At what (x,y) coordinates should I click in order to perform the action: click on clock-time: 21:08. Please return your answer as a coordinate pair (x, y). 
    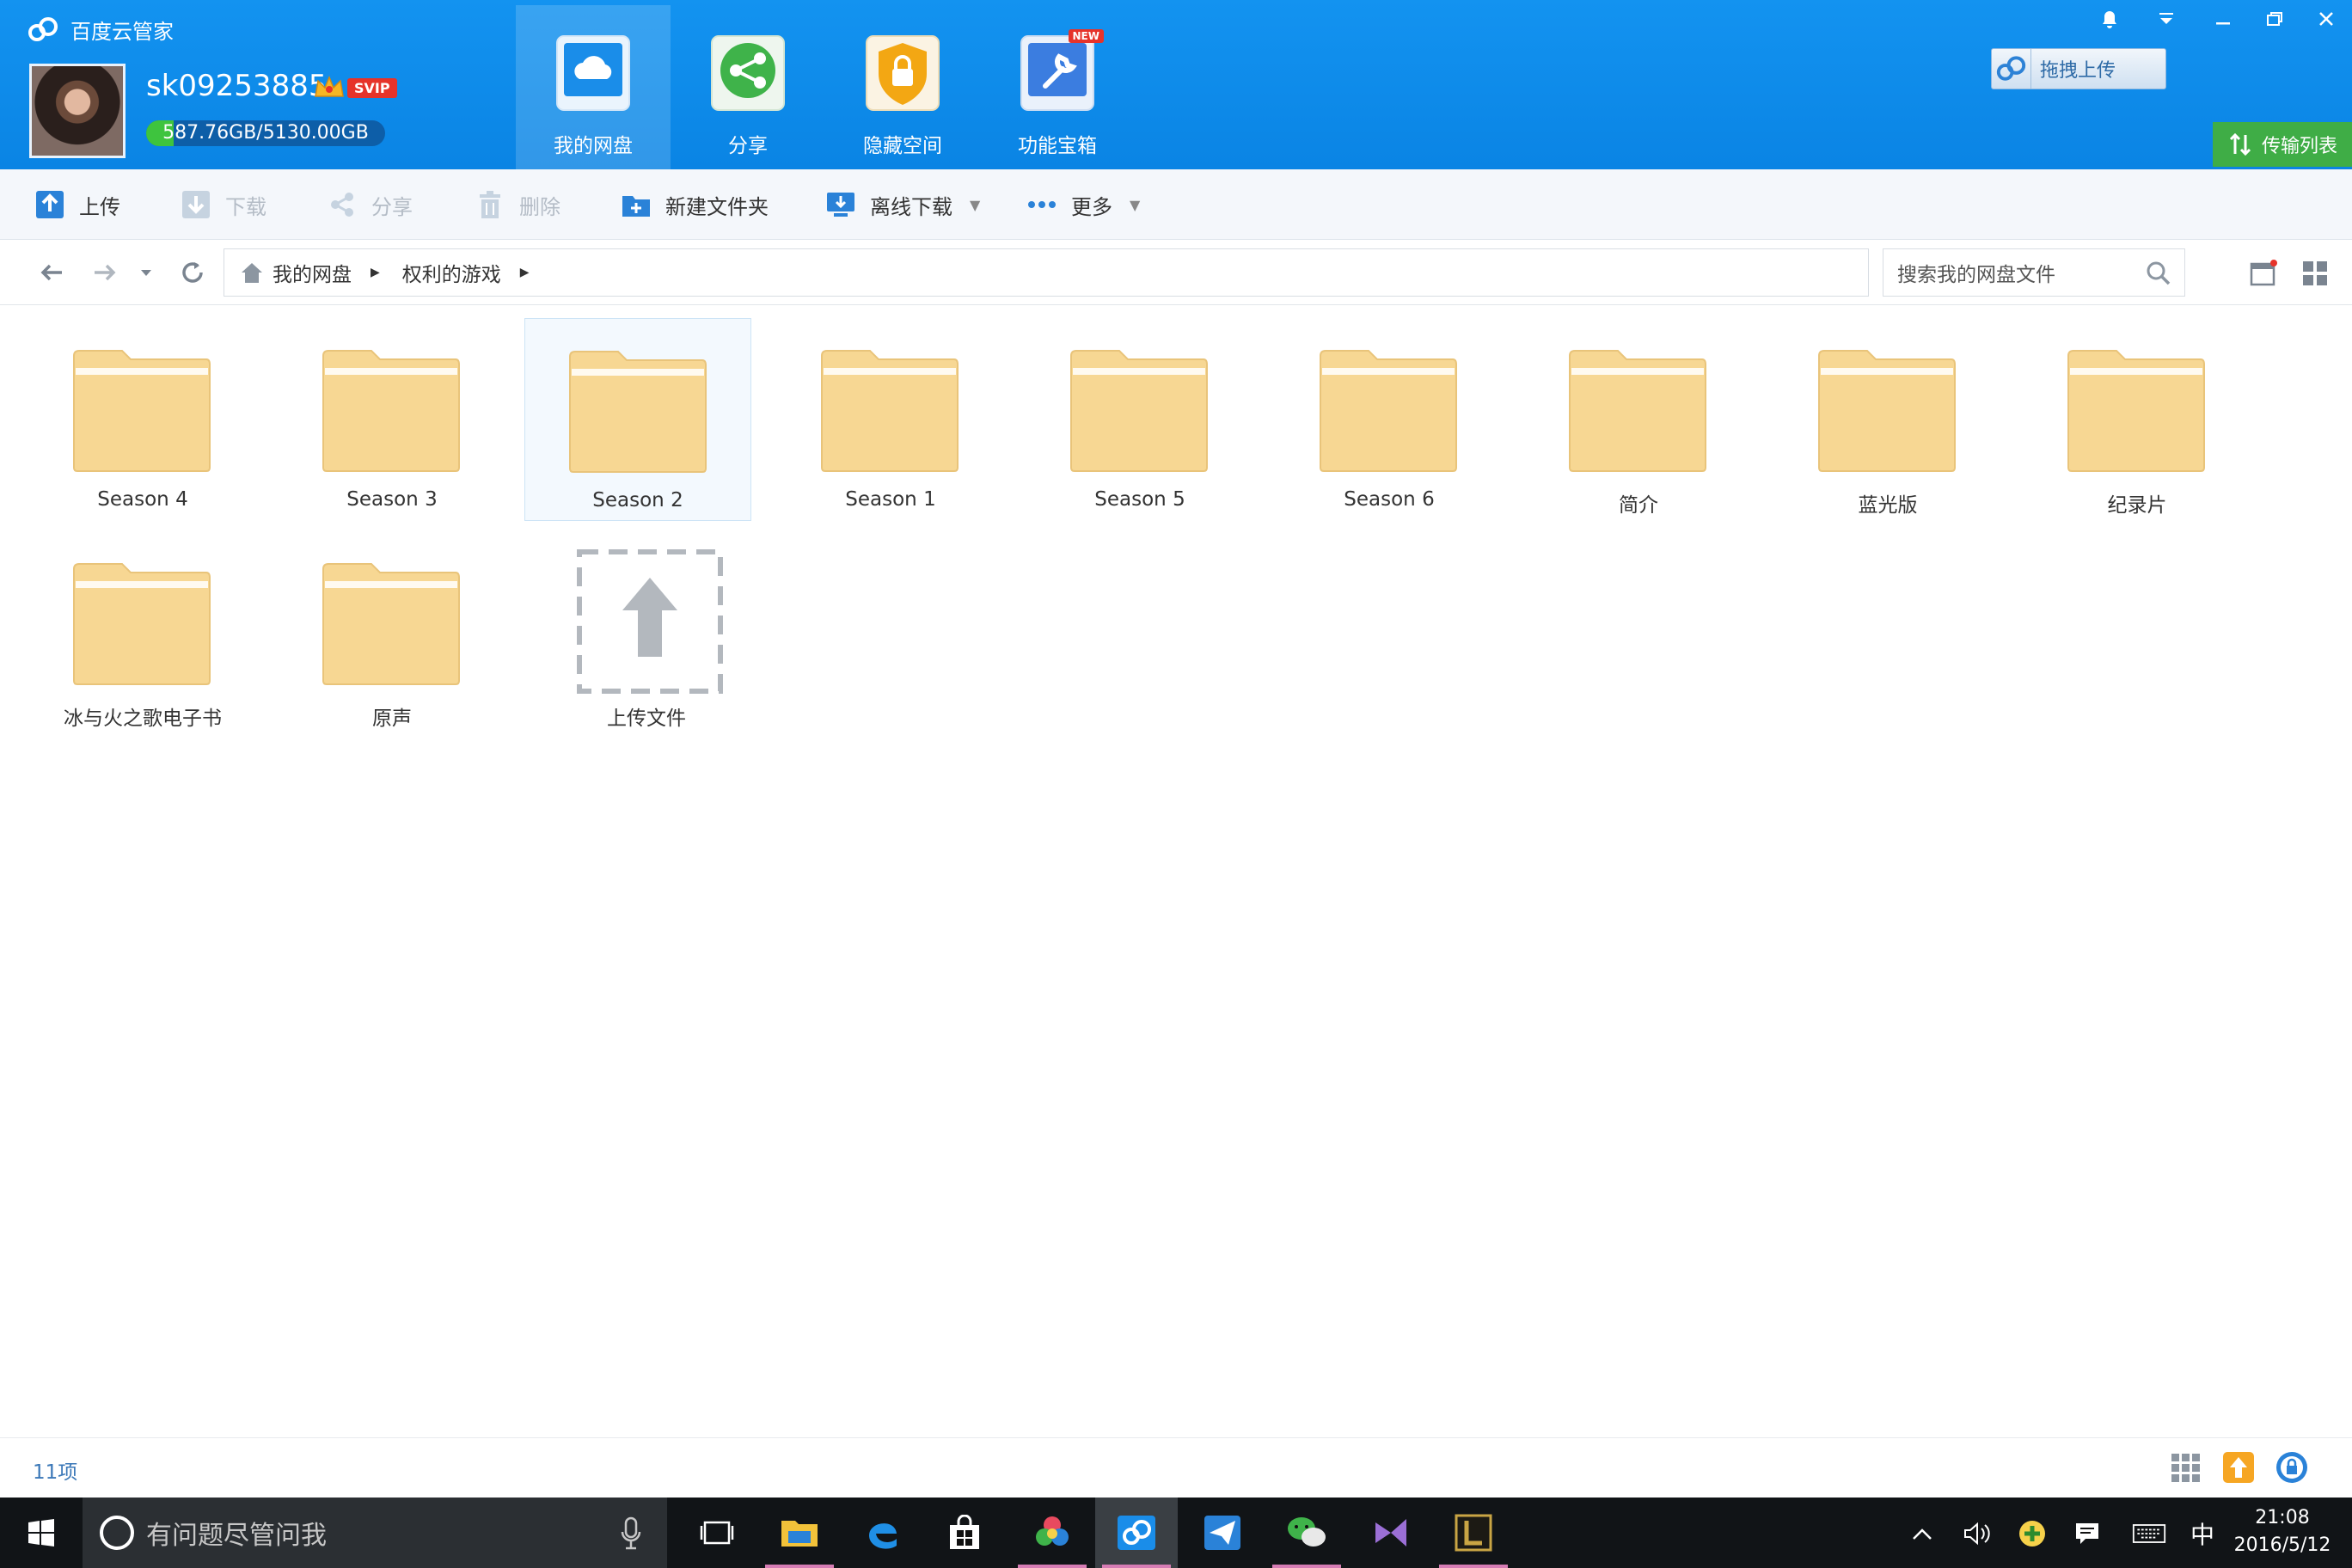
    Looking at the image, I should click on (2282, 1517).